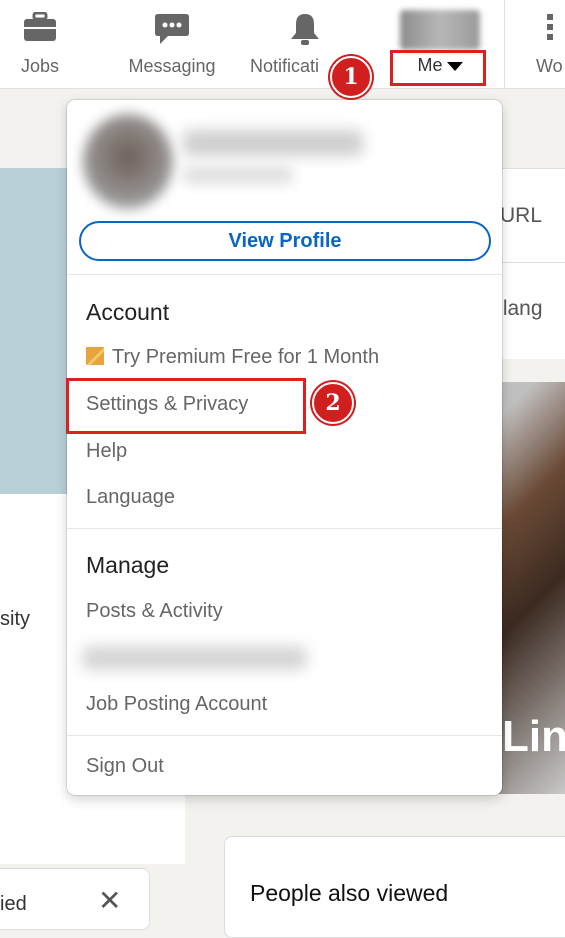 The height and width of the screenshot is (938, 565). What do you see at coordinates (238, 175) in the screenshot?
I see `profile-headline-redacted` at bounding box center [238, 175].